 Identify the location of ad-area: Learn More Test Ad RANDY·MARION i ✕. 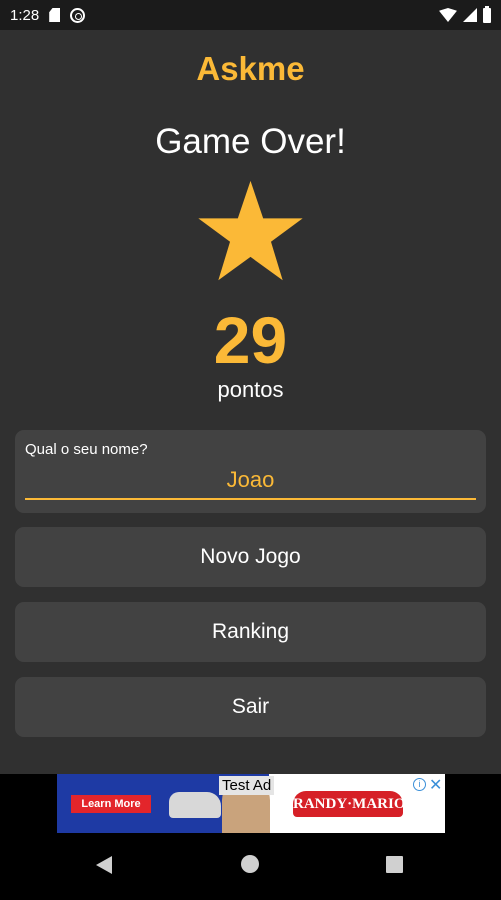
(250, 805).